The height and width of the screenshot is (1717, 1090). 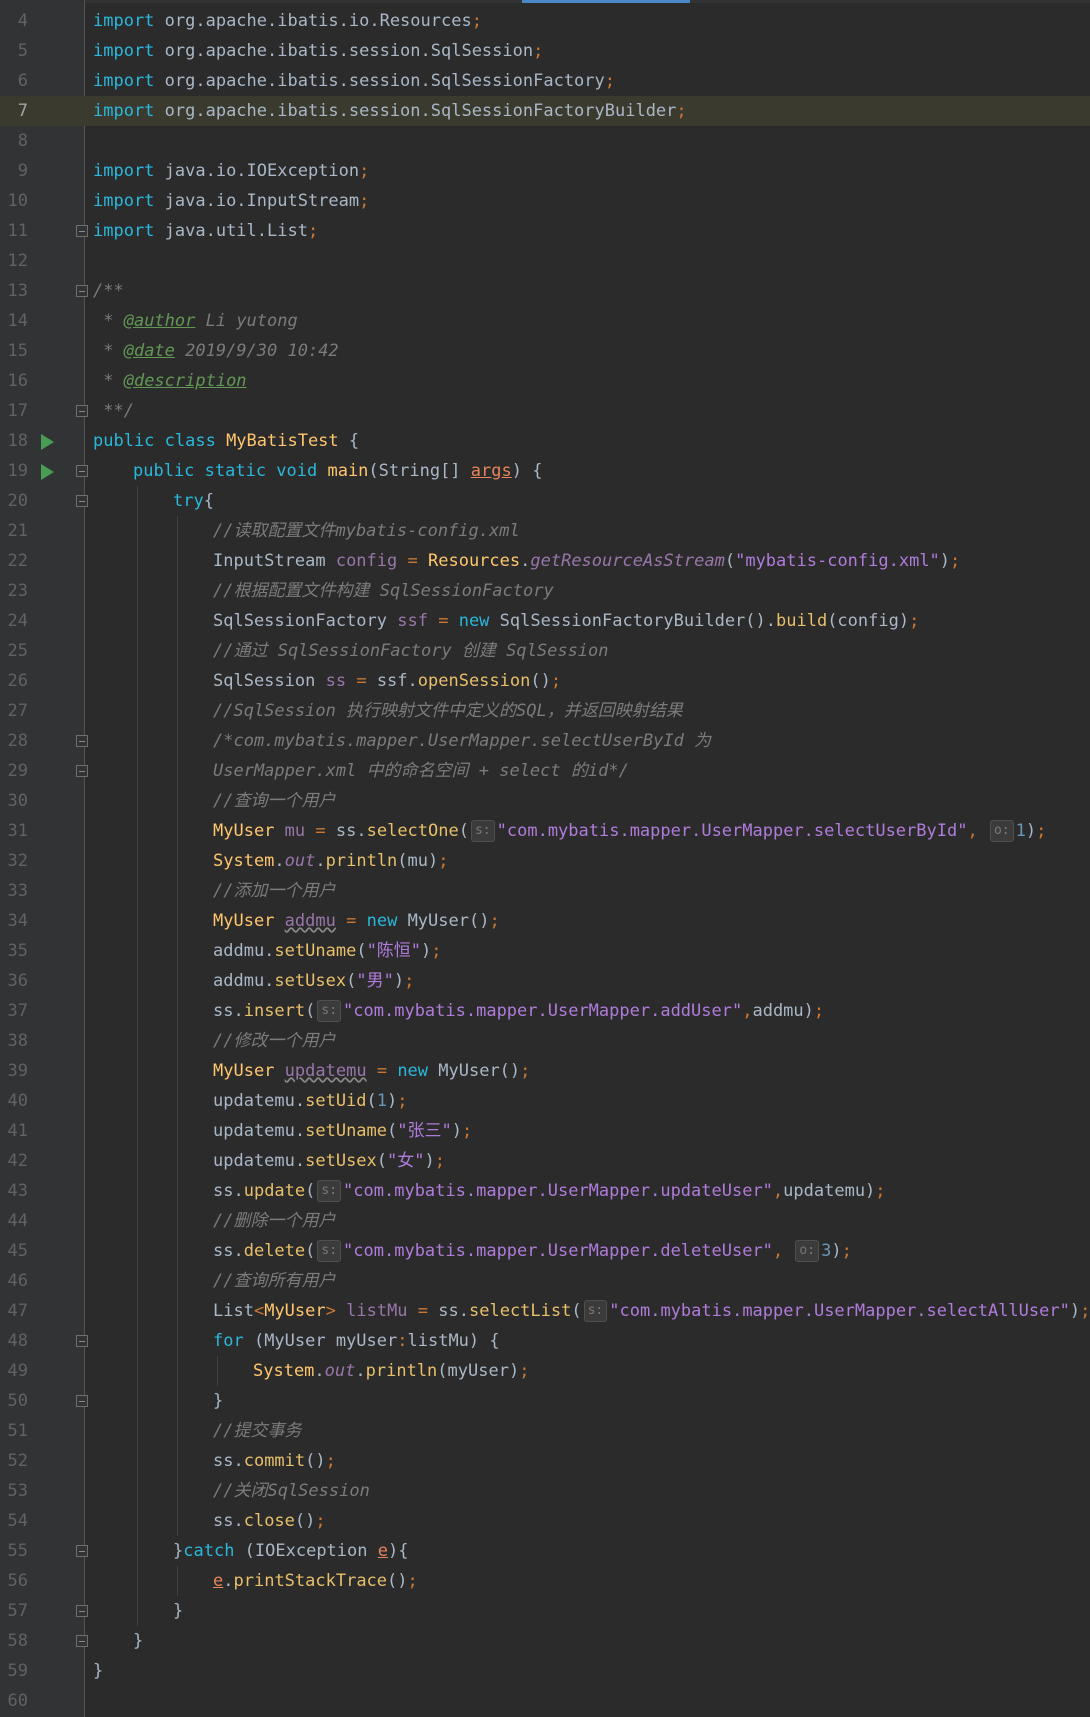 What do you see at coordinates (545, 141) in the screenshot?
I see `code-line: 8` at bounding box center [545, 141].